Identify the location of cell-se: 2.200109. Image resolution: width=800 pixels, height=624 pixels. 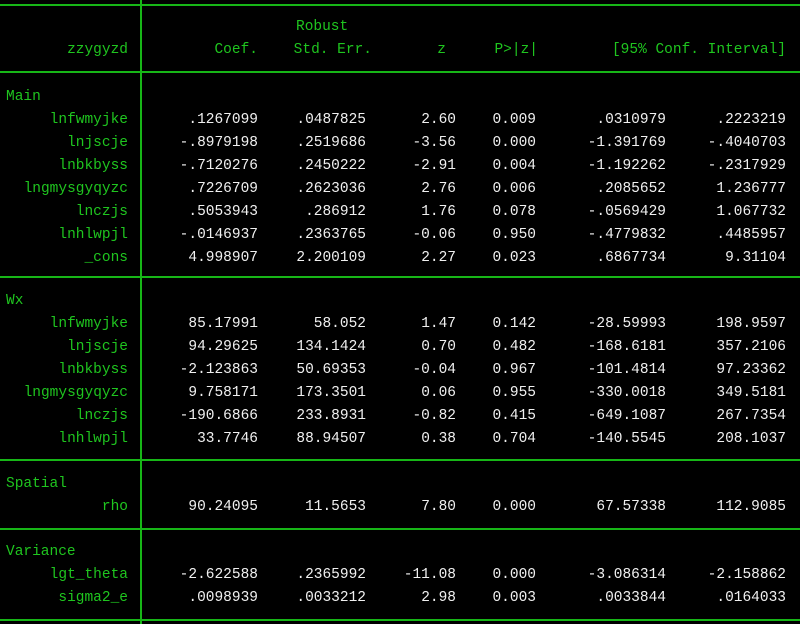
(331, 258).